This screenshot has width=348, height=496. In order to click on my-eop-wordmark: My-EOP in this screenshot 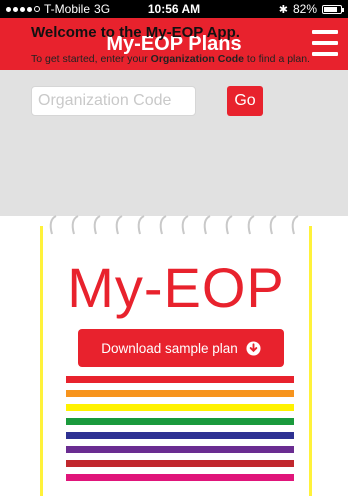, I will do `click(176, 287)`.